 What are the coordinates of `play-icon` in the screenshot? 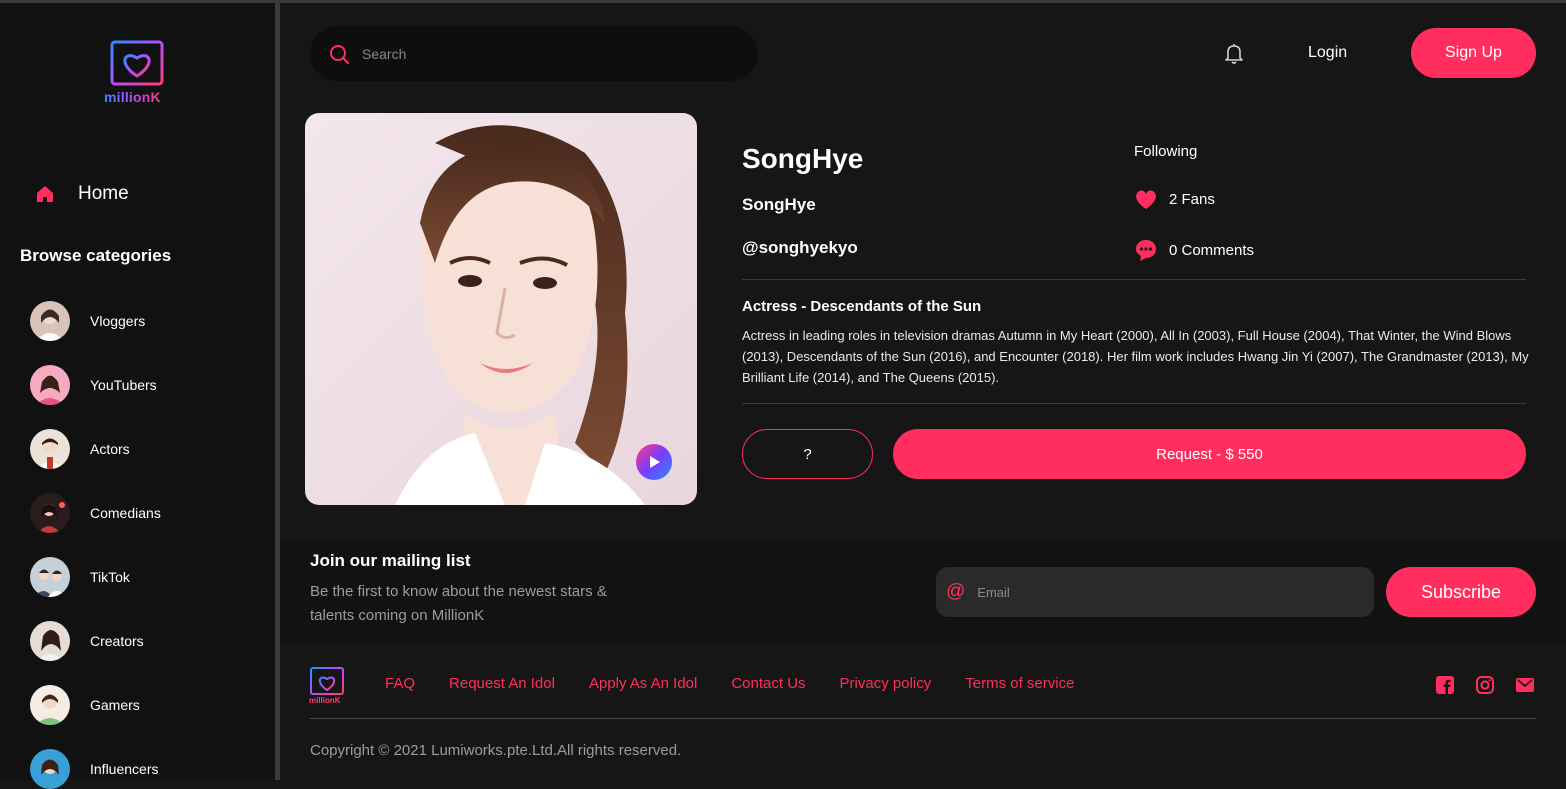 It's located at (655, 462).